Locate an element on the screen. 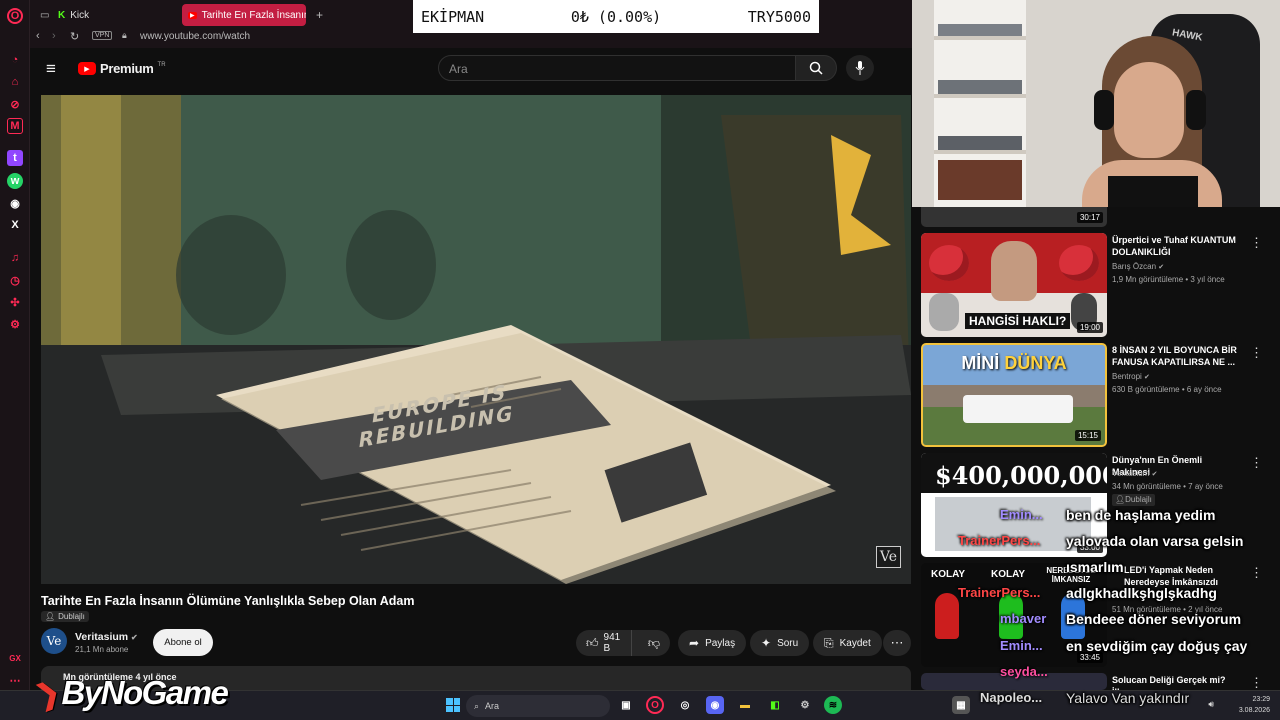 The height and width of the screenshot is (720, 1280). blocker-icon: ⊘ is located at coordinates (15, 104).